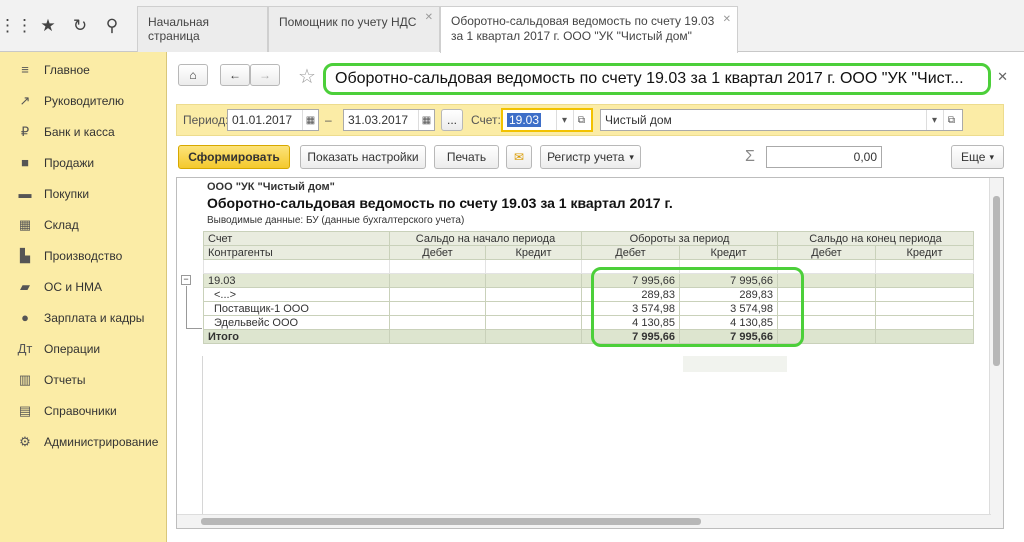 The image size is (1024, 542). I want to click on email-button: ✉, so click(519, 157).